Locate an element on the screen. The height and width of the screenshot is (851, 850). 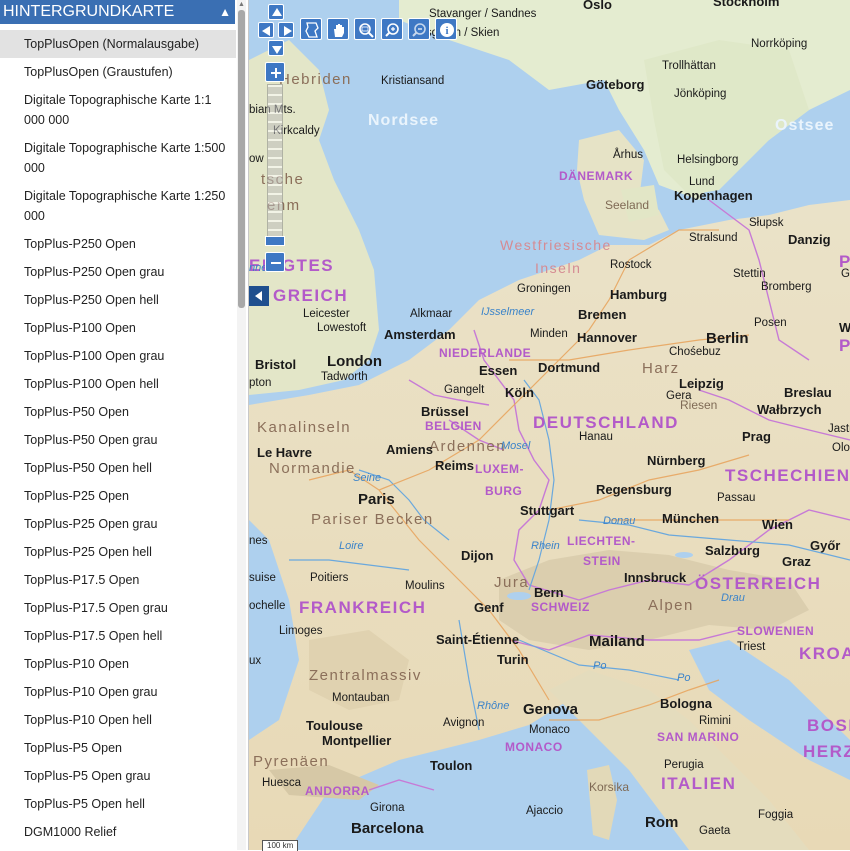
layer-item: TopPlus-P17.5 Open hell is located at coordinates (118, 636).